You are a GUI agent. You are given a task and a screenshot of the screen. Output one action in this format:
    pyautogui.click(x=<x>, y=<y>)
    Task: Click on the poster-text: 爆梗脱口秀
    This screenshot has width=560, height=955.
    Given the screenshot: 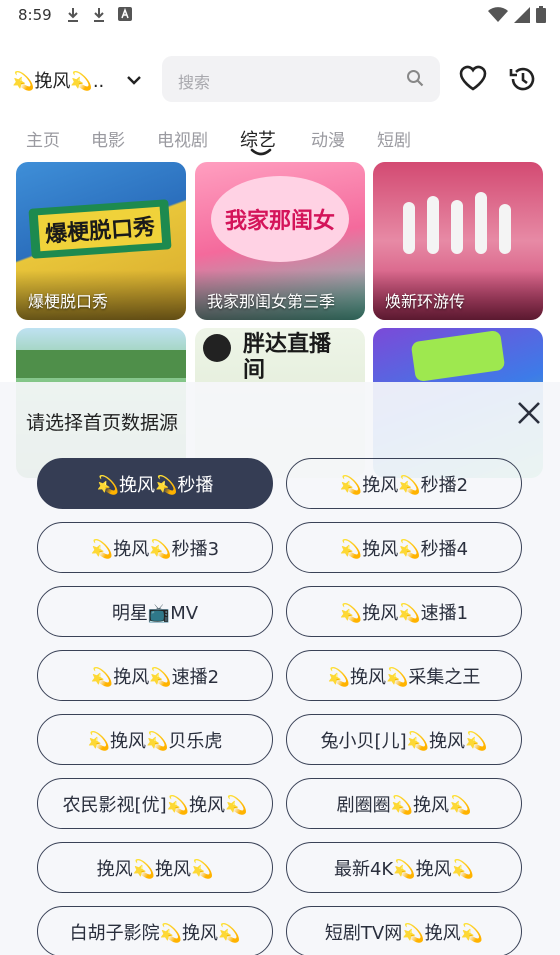 What is the action you would take?
    pyautogui.click(x=100, y=229)
    